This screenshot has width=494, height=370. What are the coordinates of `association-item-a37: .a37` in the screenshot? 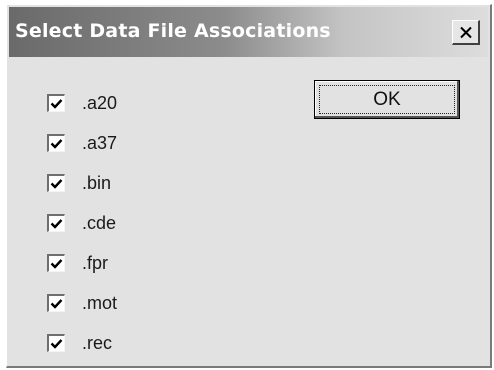 It's located at (82, 143).